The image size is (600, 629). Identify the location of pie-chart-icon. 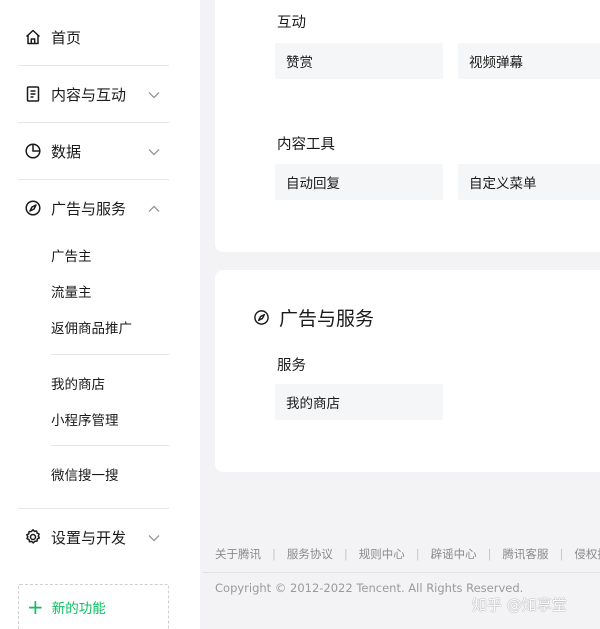
(33, 151).